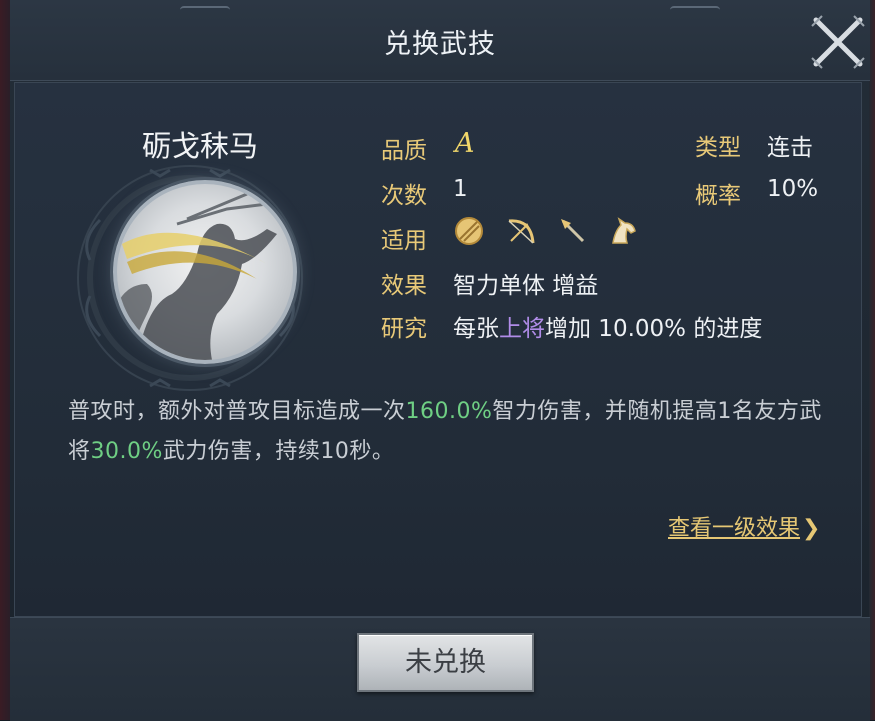 The width and height of the screenshot is (875, 721). Describe the element at coordinates (449, 411) in the screenshot. I see `desc-highlight-1: 160.0%` at that location.